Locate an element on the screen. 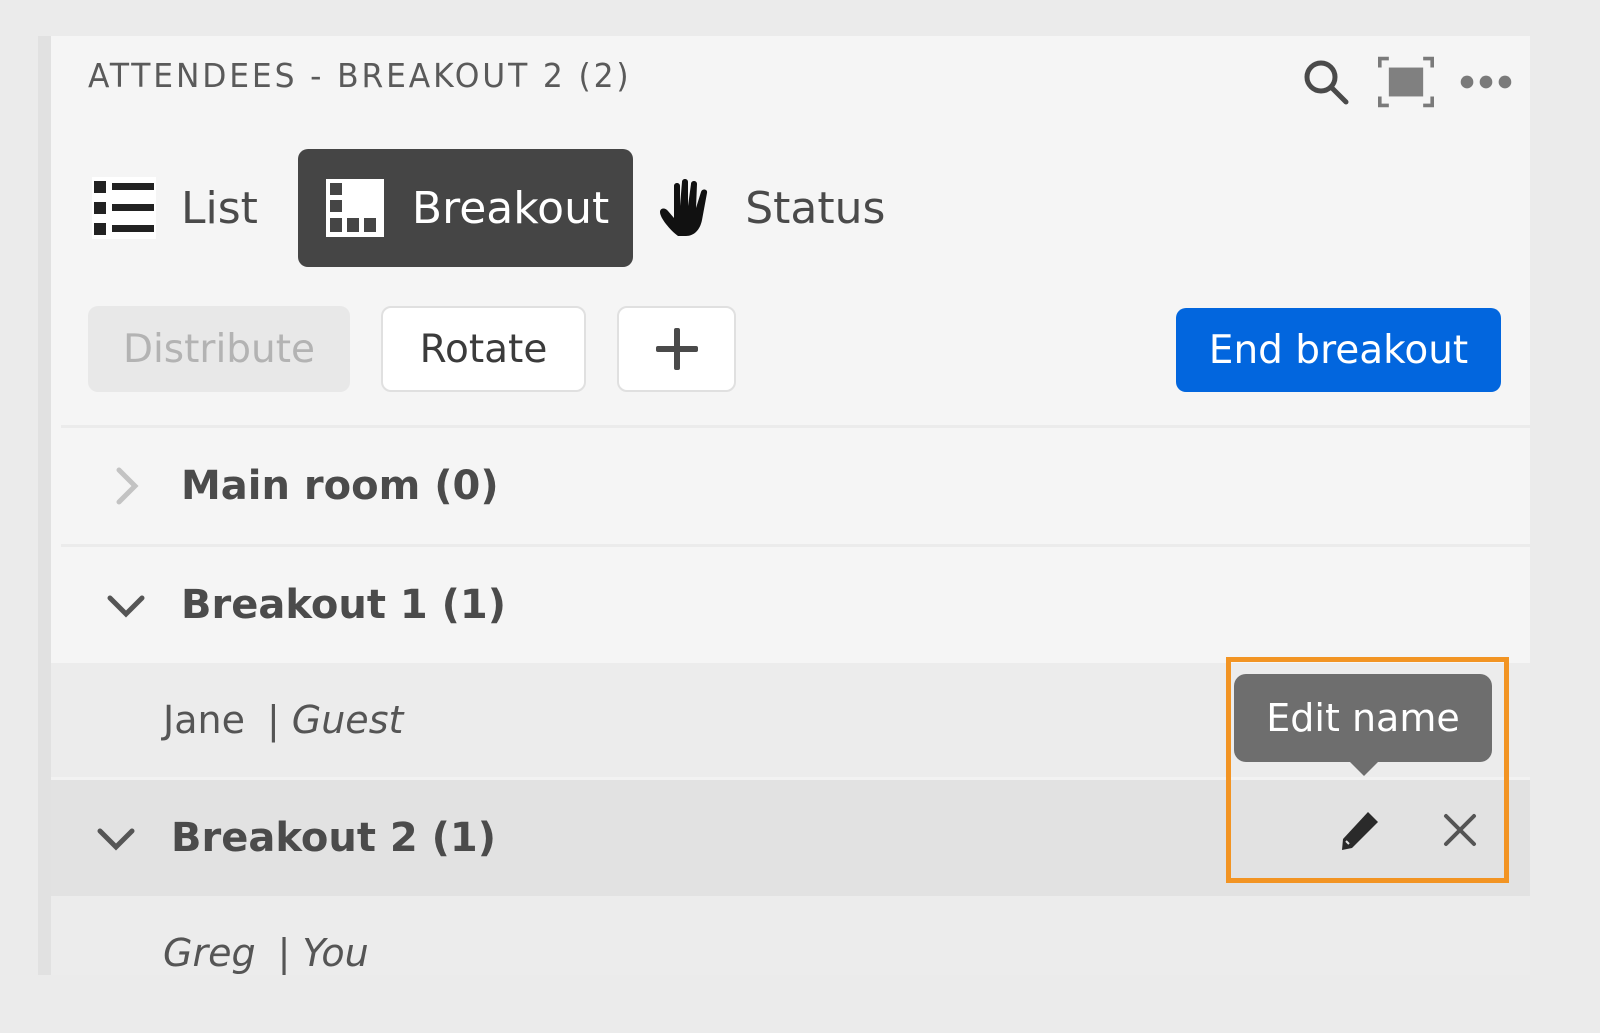 This screenshot has height=1033, width=1600. edit-name-tooltip: Edit name is located at coordinates (1363, 725).